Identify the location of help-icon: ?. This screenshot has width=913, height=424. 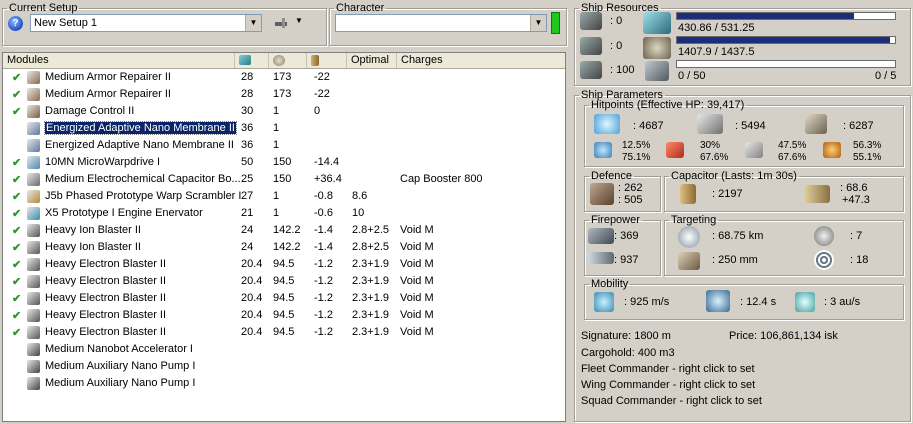
(15, 23).